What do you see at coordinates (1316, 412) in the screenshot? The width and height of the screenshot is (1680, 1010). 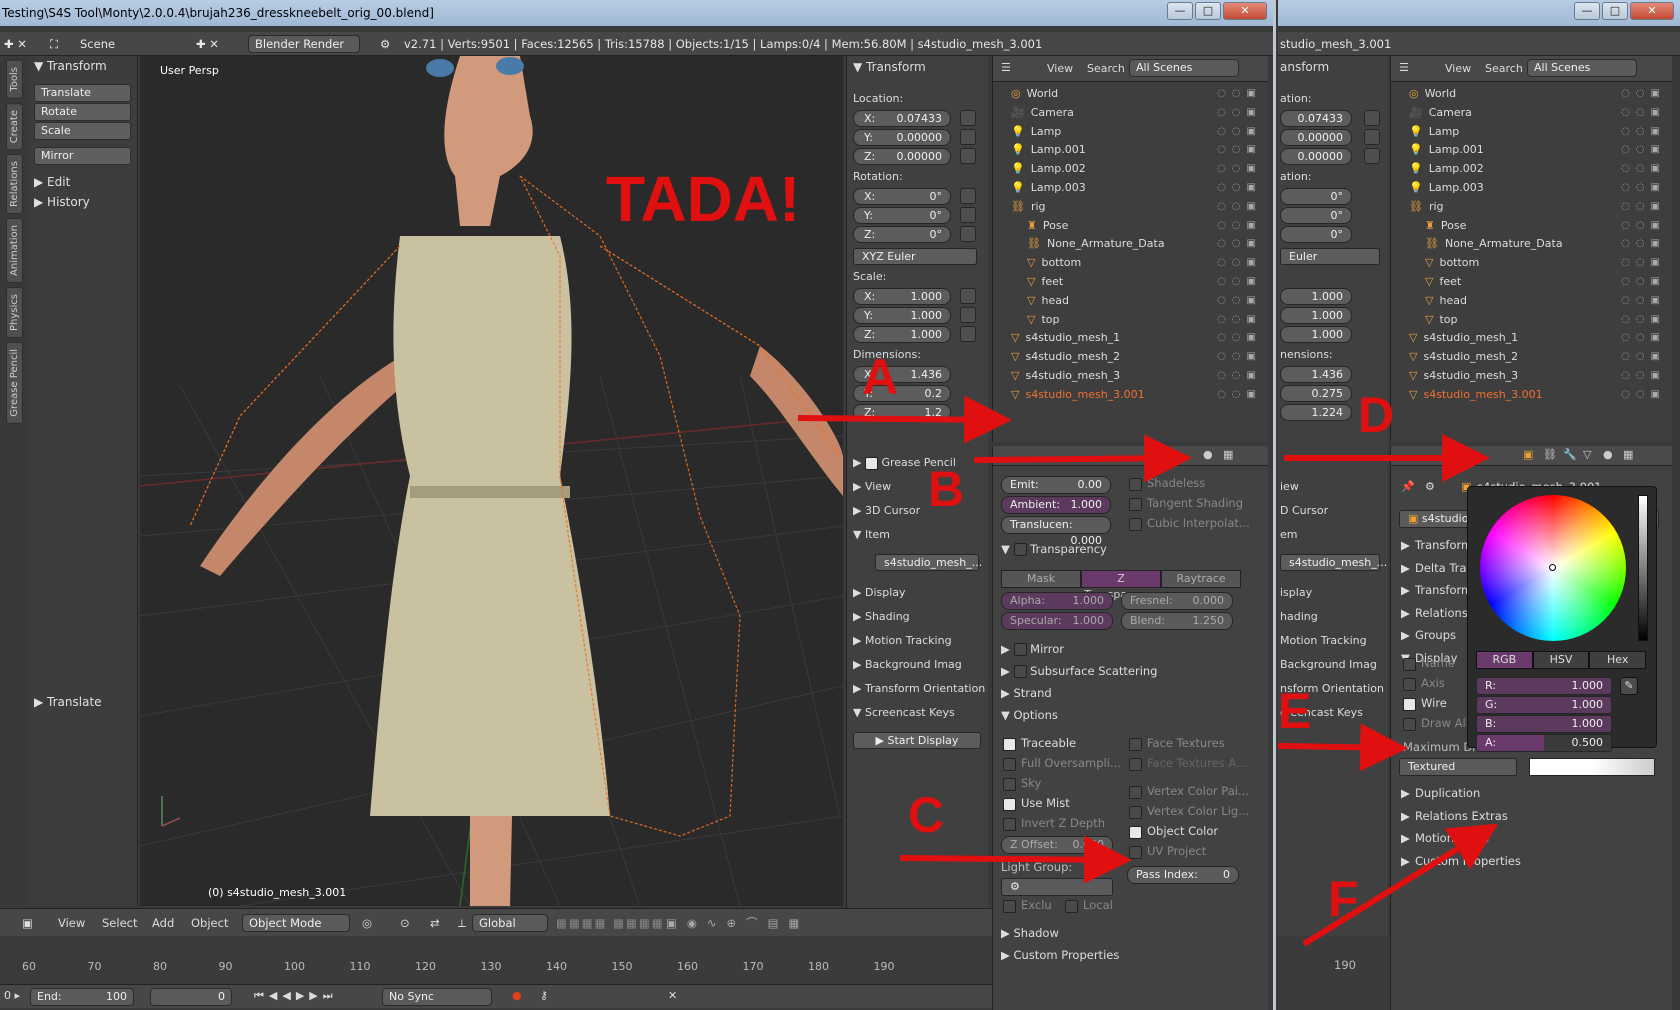 I see `dimensions-z-field-2: 1.224` at bounding box center [1316, 412].